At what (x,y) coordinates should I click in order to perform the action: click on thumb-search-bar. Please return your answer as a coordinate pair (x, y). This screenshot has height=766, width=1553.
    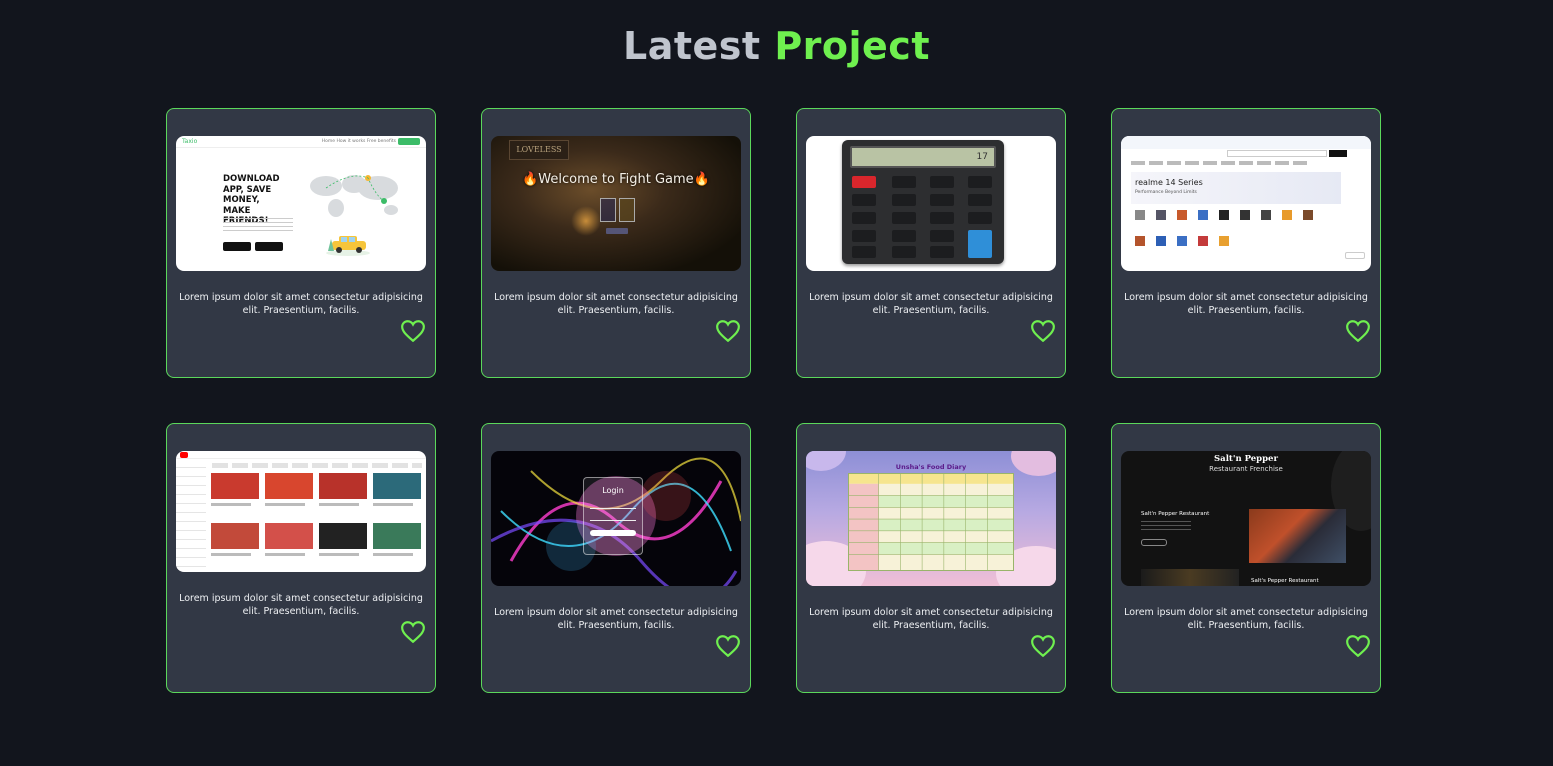
    Looking at the image, I should click on (1277, 153).